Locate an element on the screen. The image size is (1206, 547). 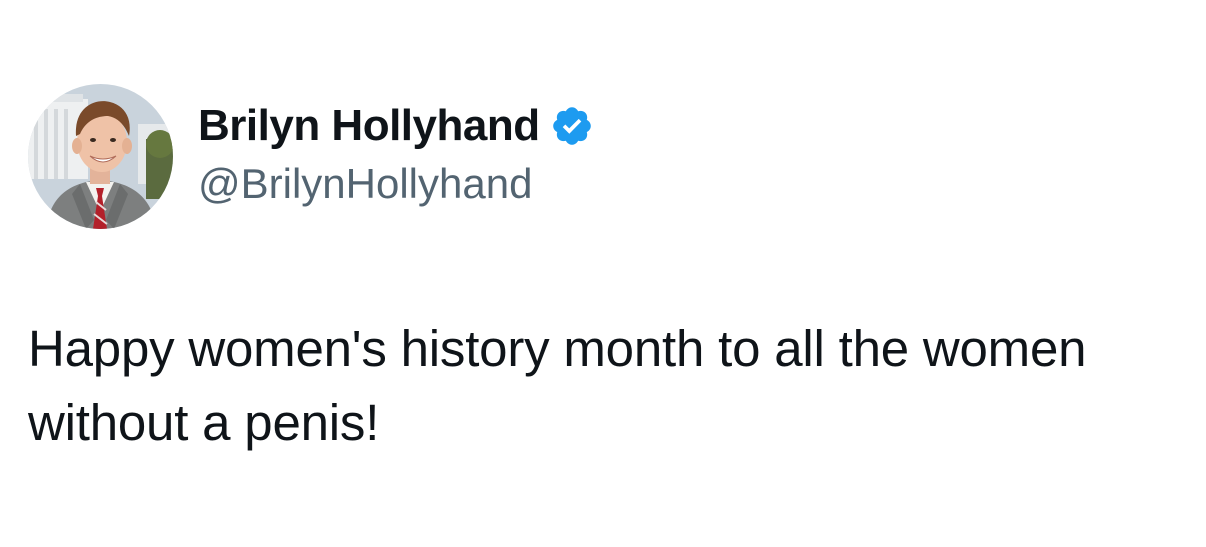
author-handle: @BrilynHollyhand is located at coordinates (365, 184).